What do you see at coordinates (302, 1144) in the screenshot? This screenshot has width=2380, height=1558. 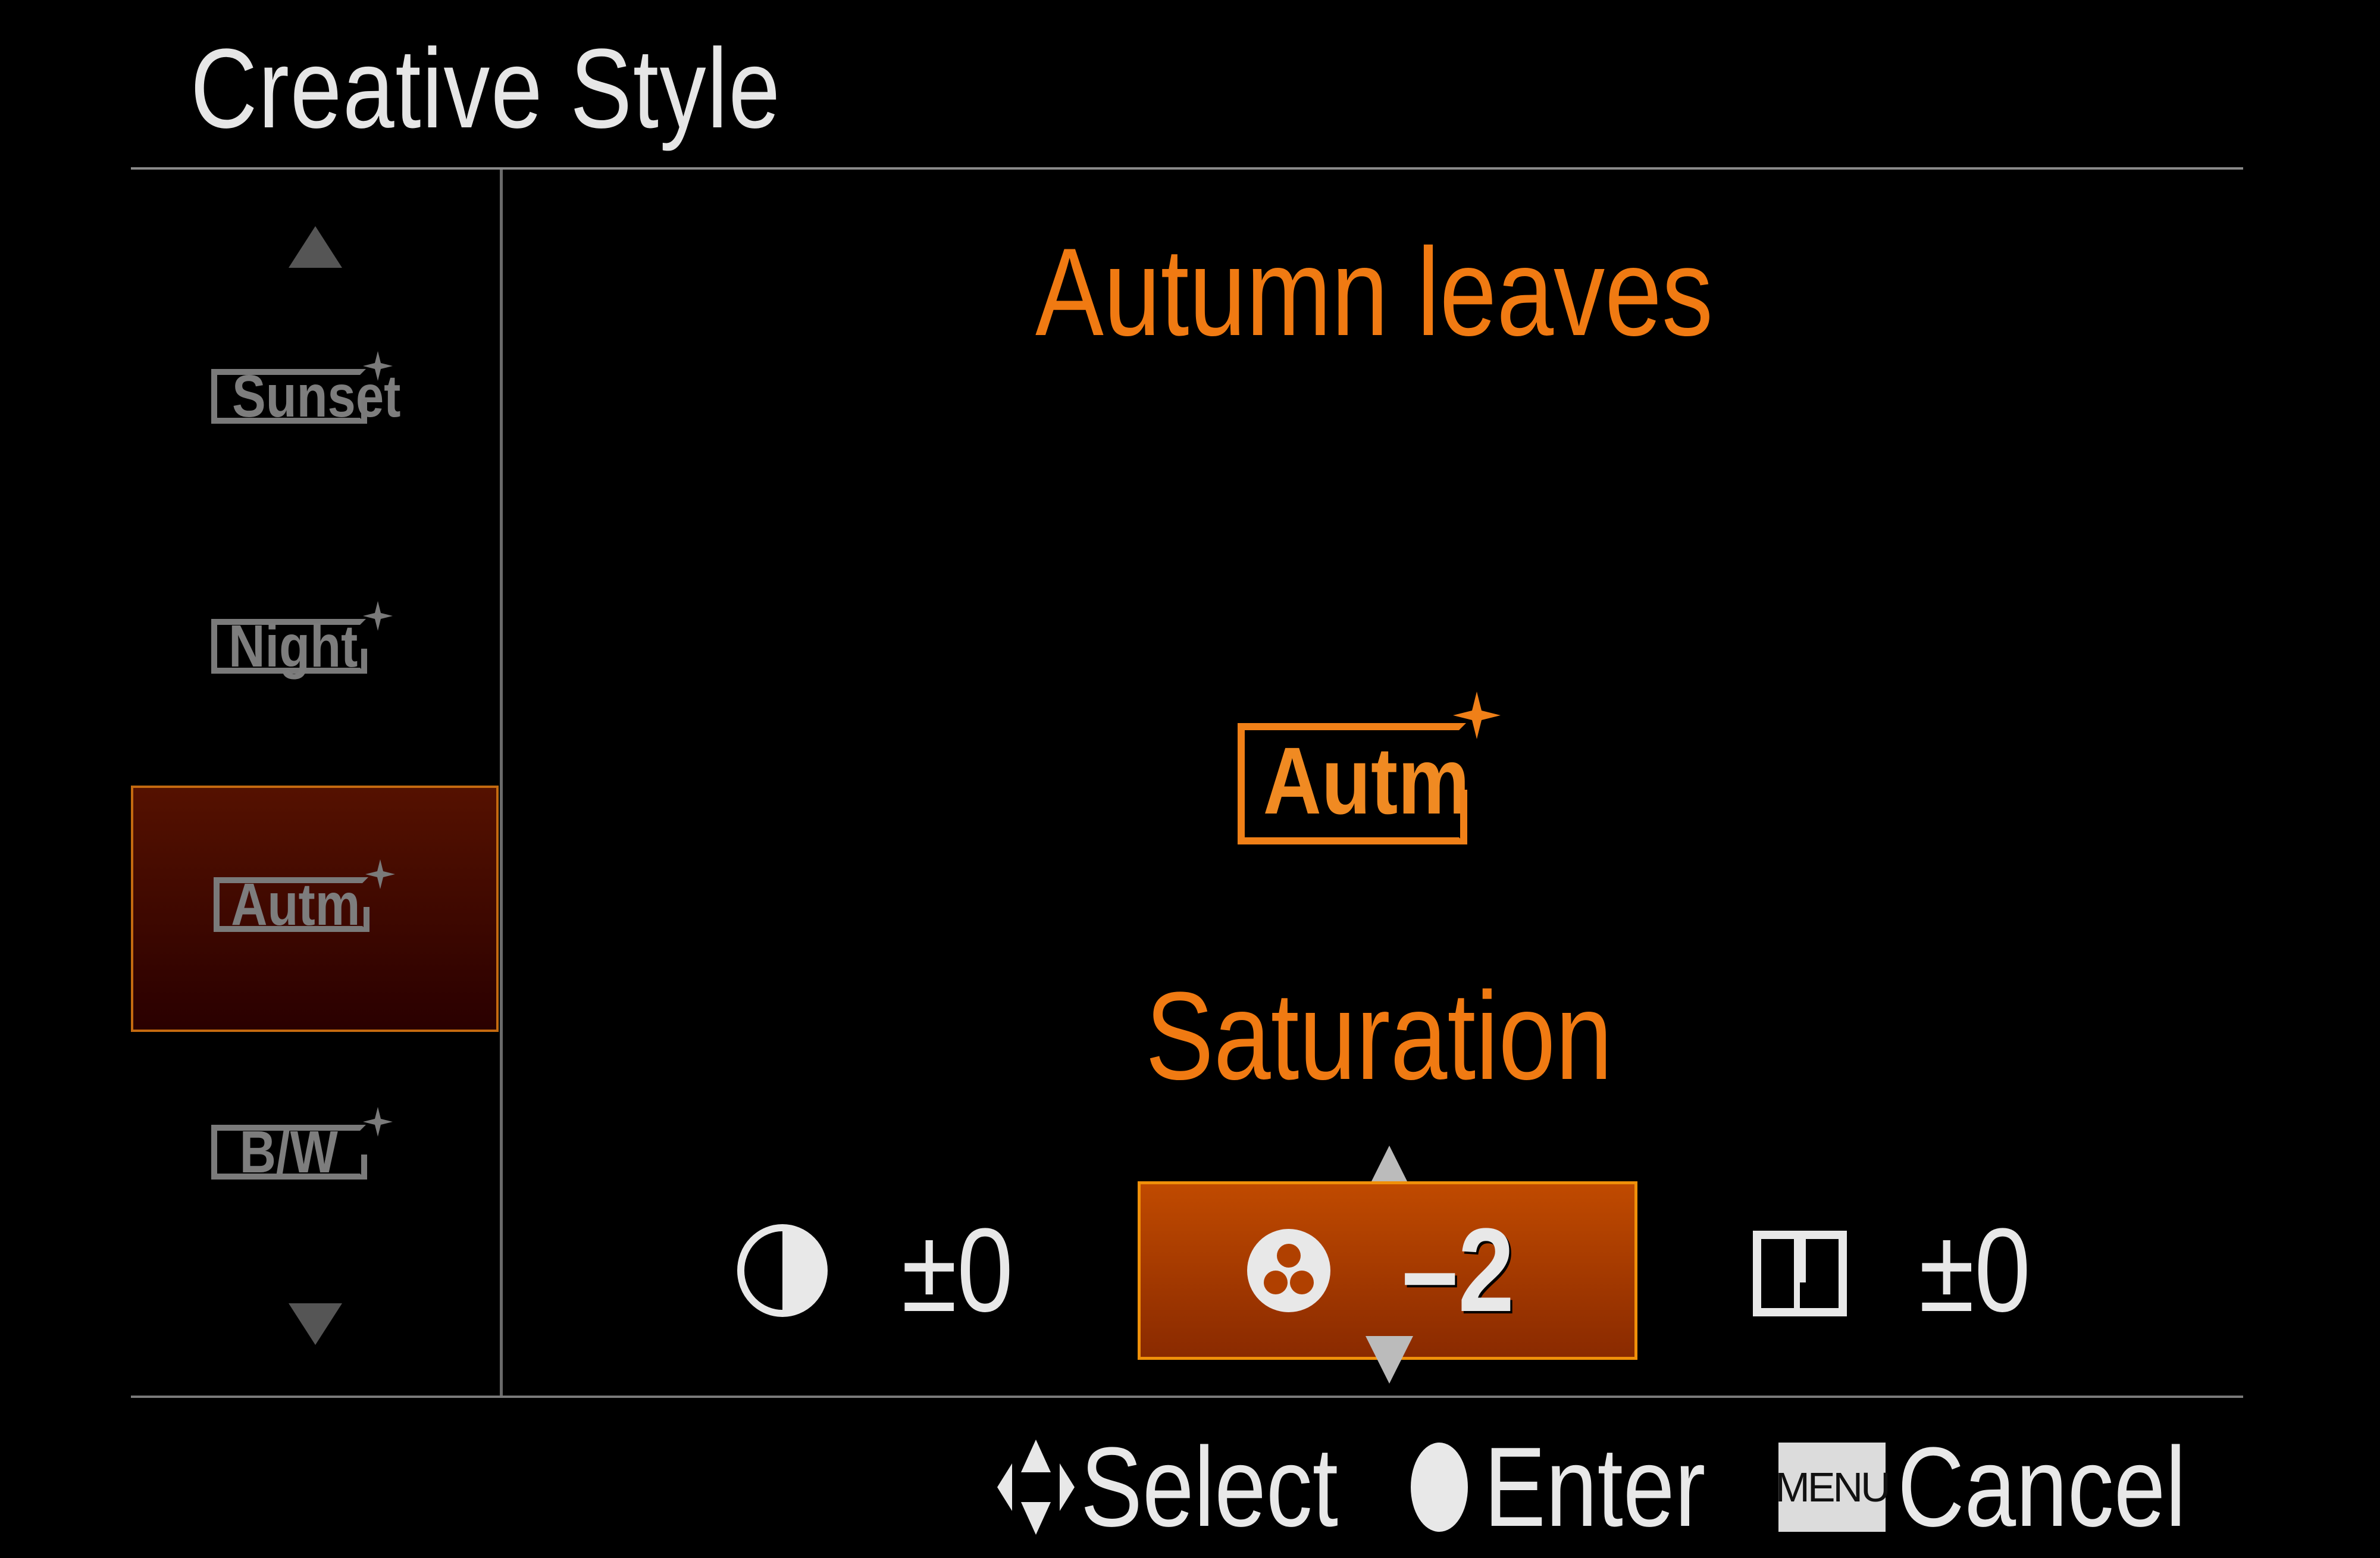 I see `style-badge: B/W` at bounding box center [302, 1144].